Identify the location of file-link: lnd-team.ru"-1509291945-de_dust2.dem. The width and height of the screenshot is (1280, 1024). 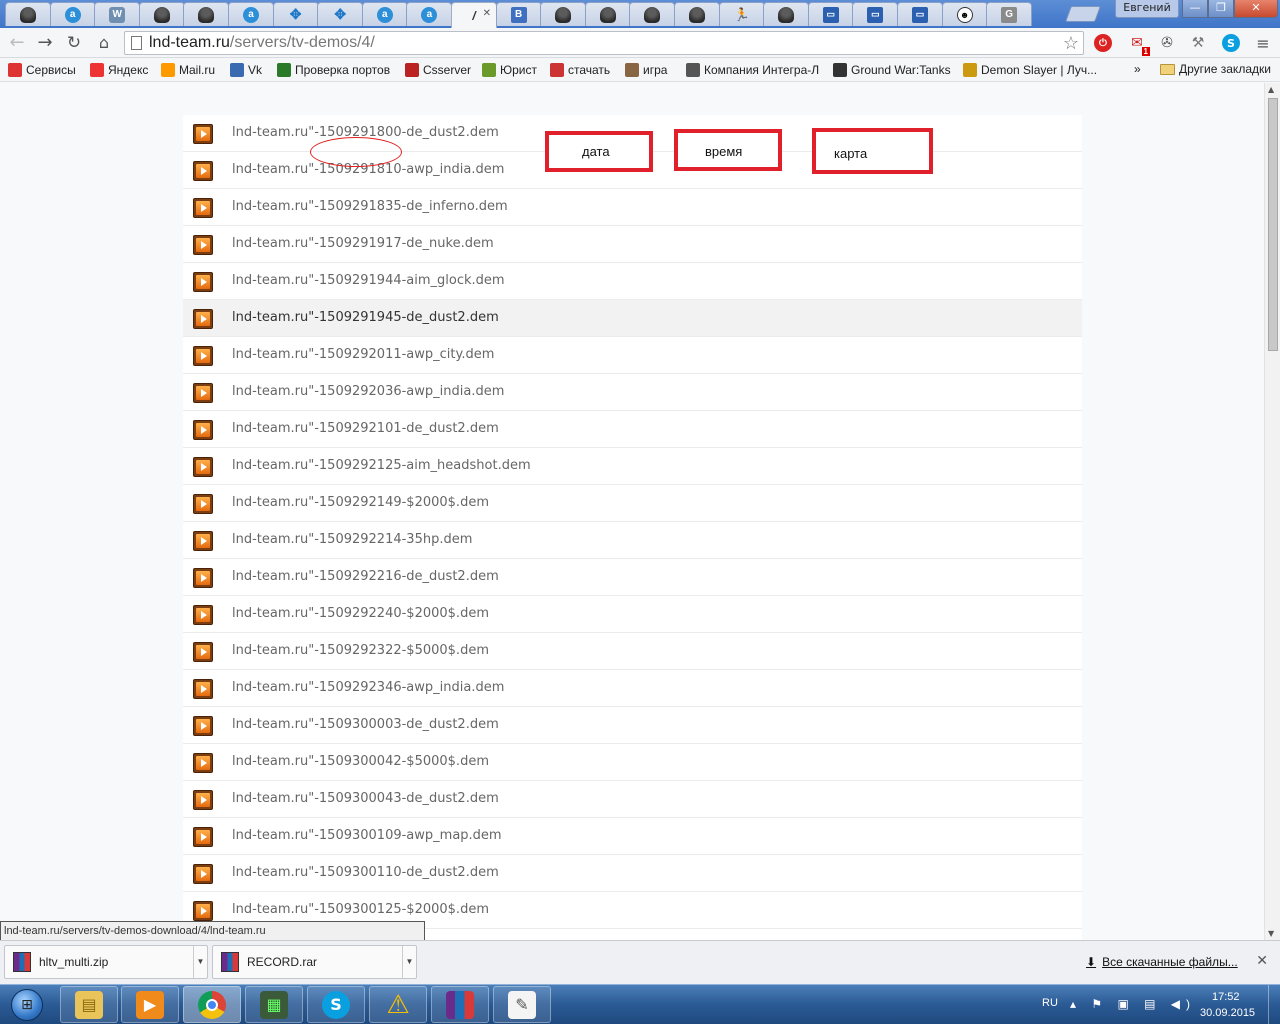
(365, 317).